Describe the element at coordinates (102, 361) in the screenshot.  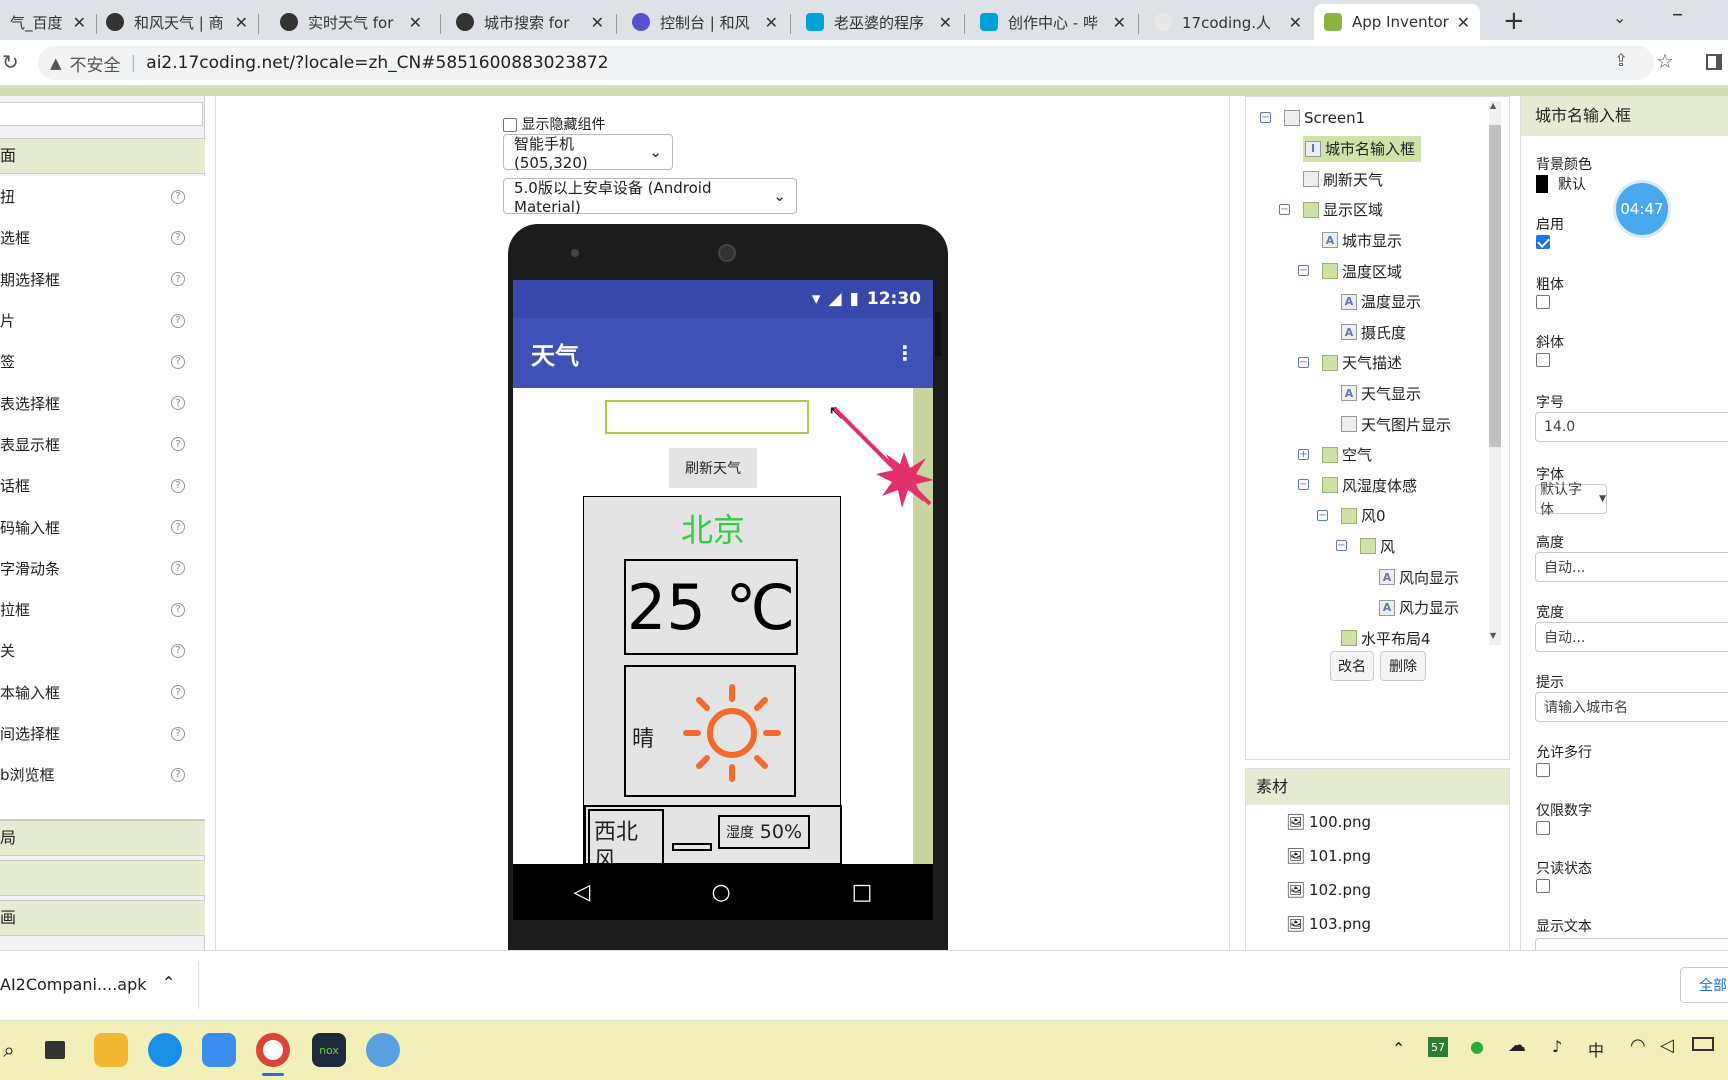
I see `palette-item: 签?` at that location.